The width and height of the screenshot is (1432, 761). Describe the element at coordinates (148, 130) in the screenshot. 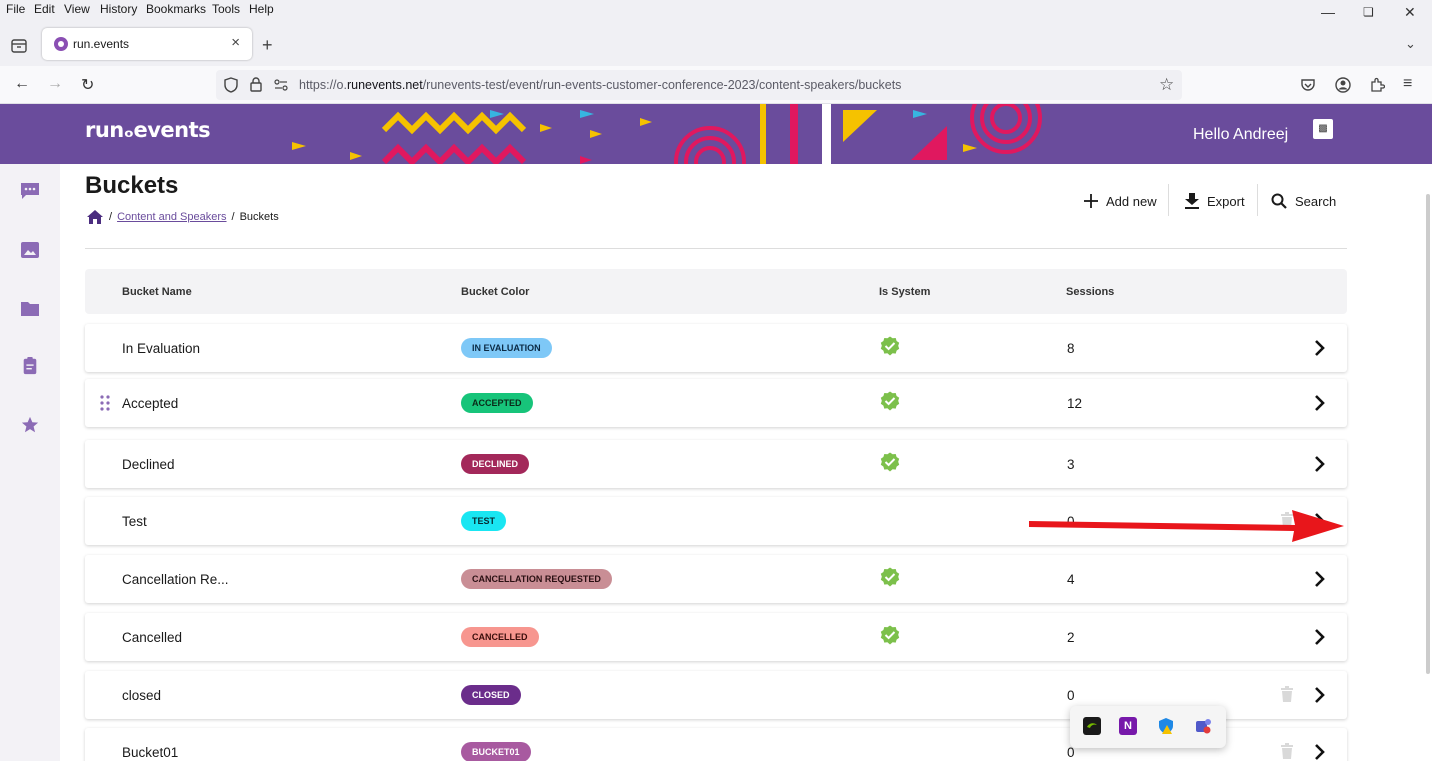

I see `runevents-logo: runₒevents` at that location.